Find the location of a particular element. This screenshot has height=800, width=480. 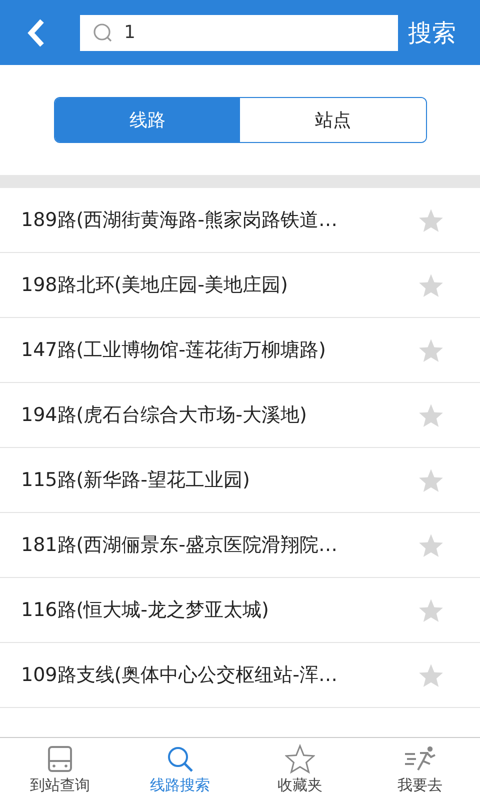

tab-item: 线路搜索 is located at coordinates (180, 769).